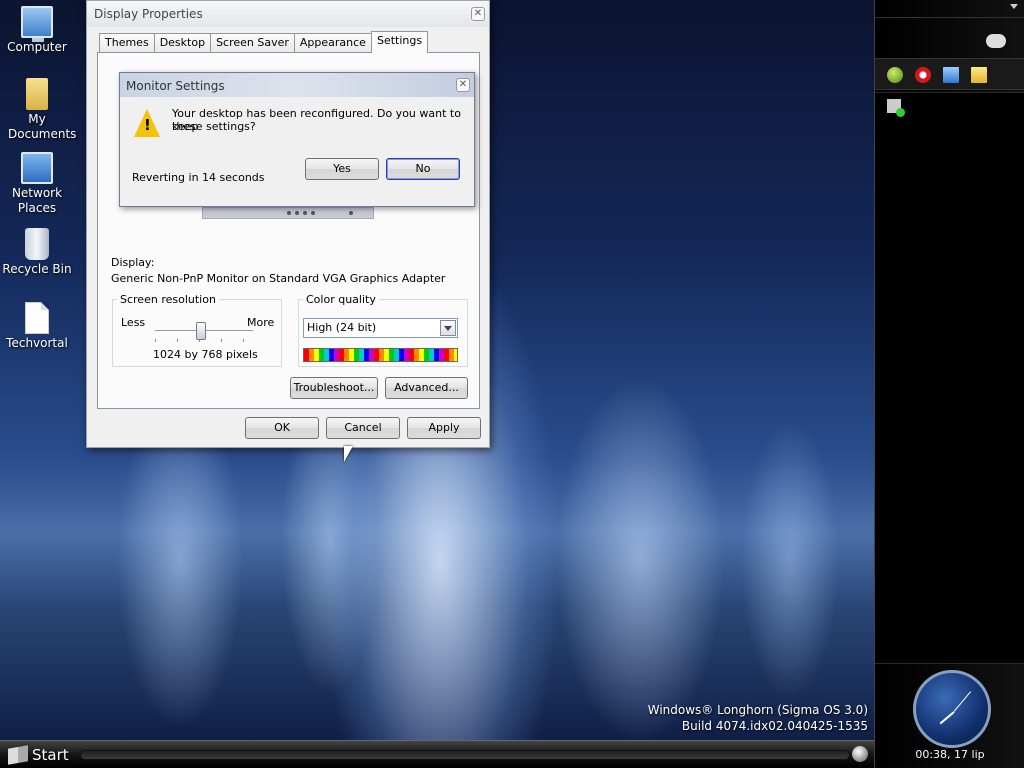 The width and height of the screenshot is (1024, 768). What do you see at coordinates (261, 322) in the screenshot?
I see `resolution-more-label: More` at bounding box center [261, 322].